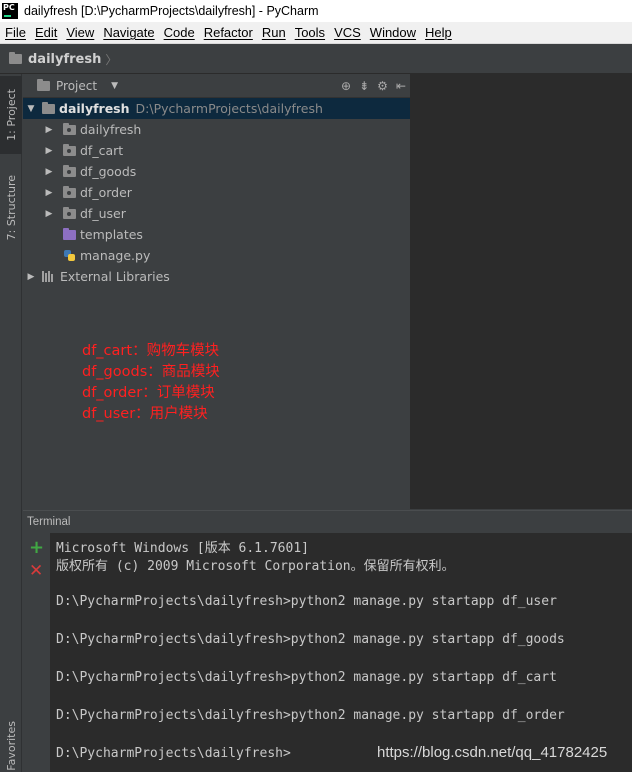 The width and height of the screenshot is (632, 772). Describe the element at coordinates (9, 7) in the screenshot. I see `logo-text: PC` at that location.